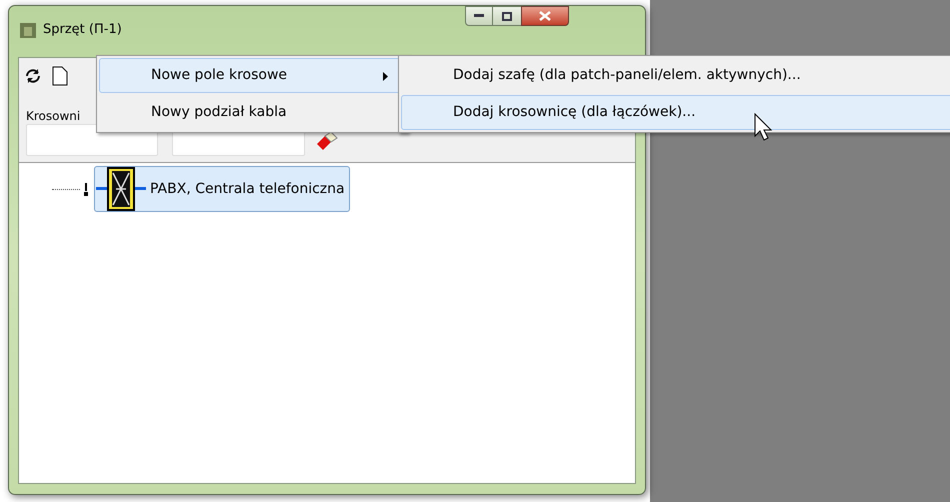 This screenshot has width=950, height=502. I want to click on tree-item: PABX, Centrala telefoniczna, so click(222, 189).